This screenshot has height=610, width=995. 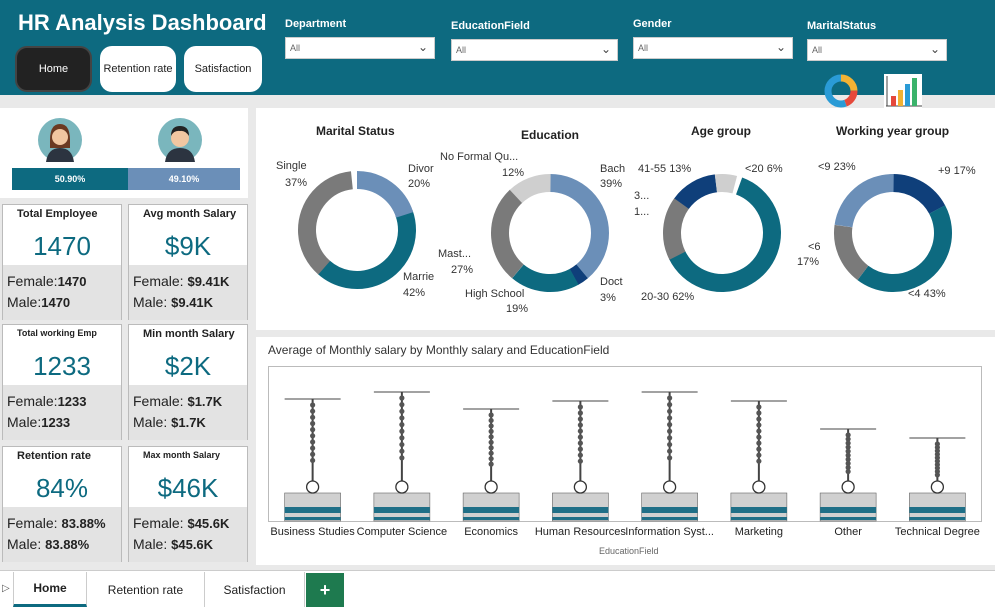 I want to click on x-tick-label: Business Studies, so click(x=312, y=532).